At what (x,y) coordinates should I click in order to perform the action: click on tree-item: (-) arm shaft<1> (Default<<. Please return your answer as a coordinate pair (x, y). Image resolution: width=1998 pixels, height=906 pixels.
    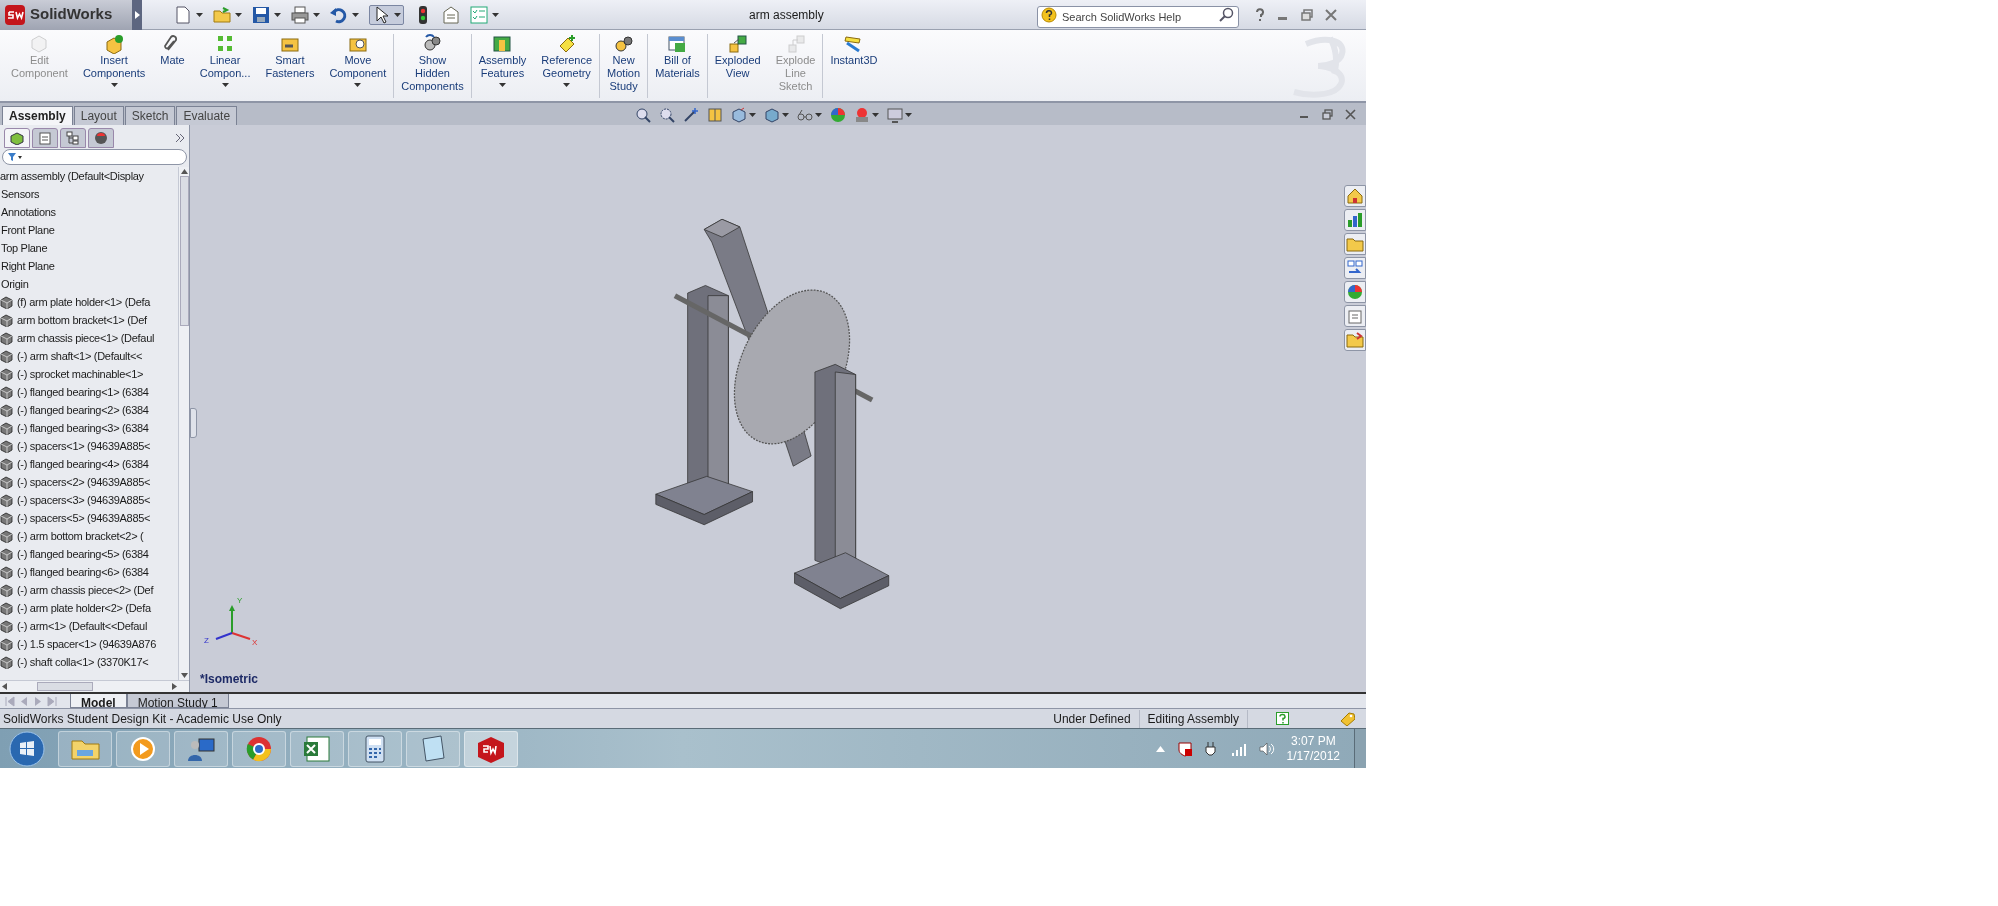
    Looking at the image, I should click on (80, 356).